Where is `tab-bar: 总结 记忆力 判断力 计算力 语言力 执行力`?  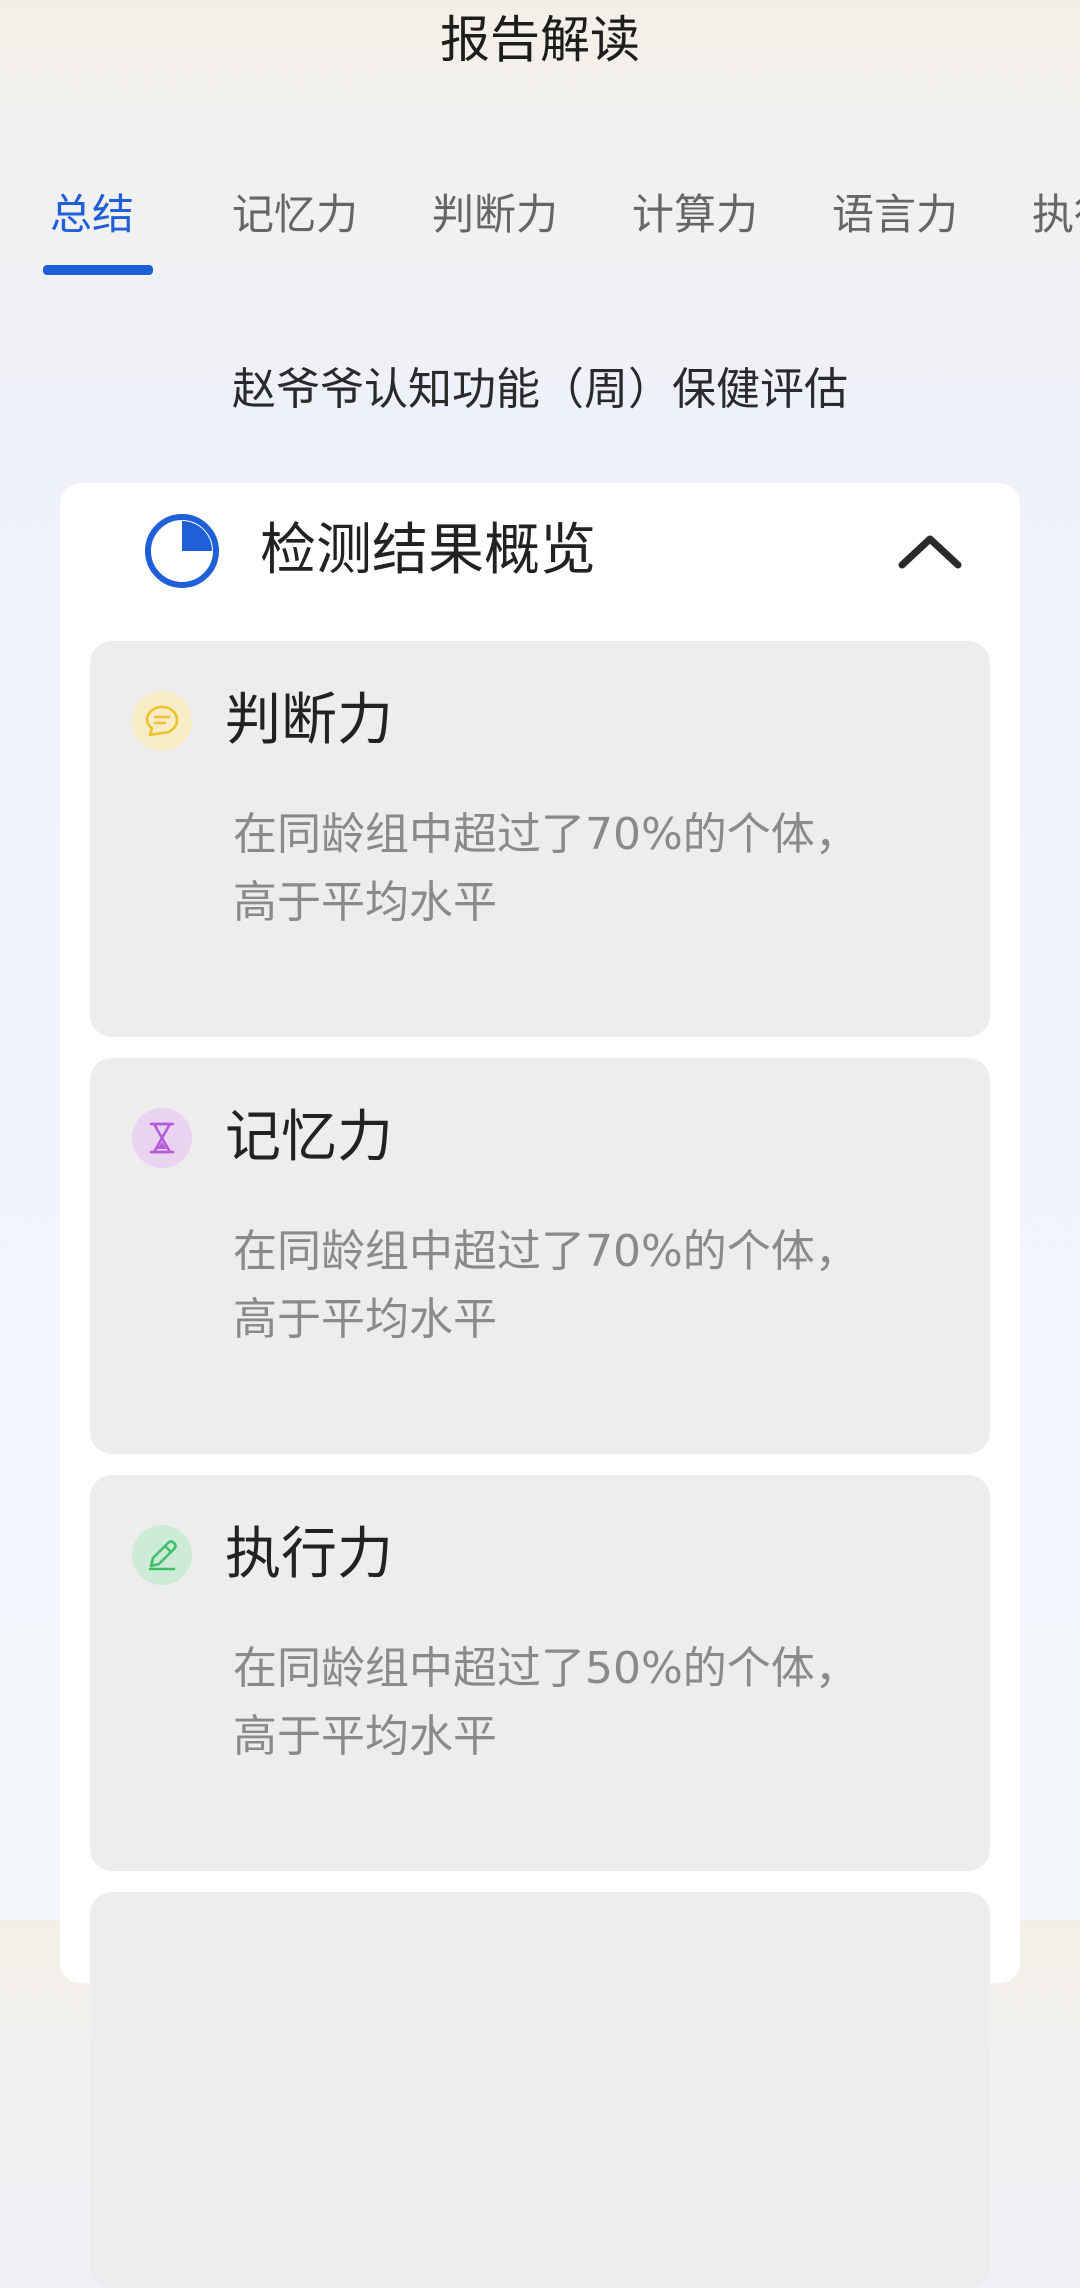
tab-bar: 总结 记忆力 判断力 计算力 语言力 执行力 is located at coordinates (540, 230).